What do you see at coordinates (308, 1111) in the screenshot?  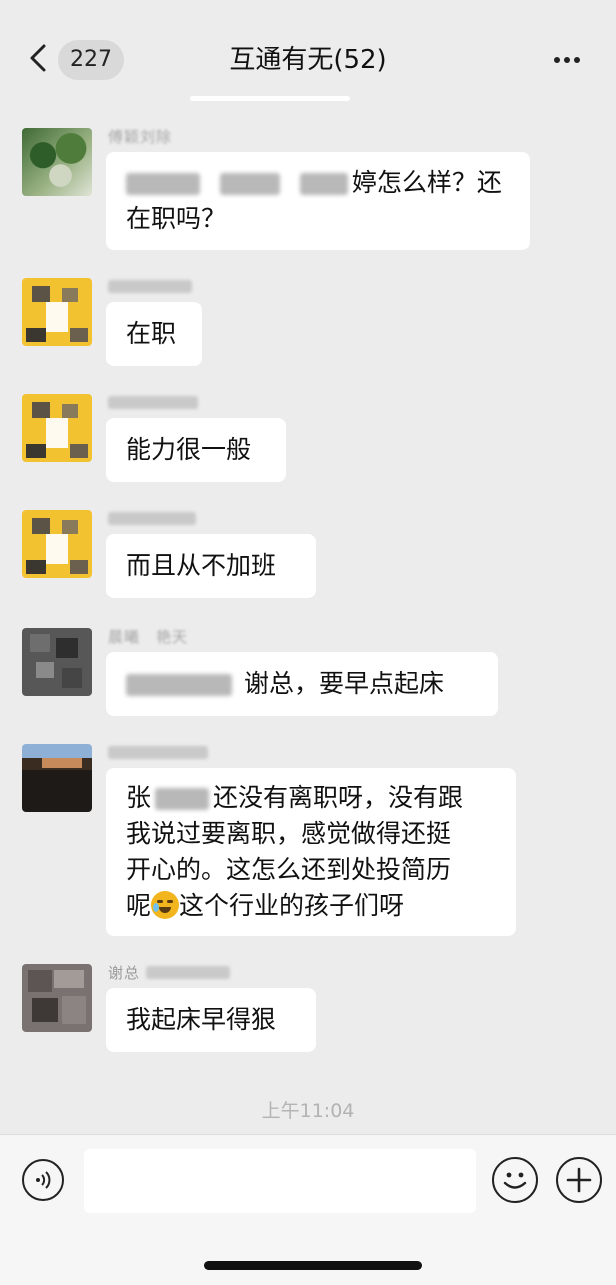 I see `message-timestamp: 上午11:04` at bounding box center [308, 1111].